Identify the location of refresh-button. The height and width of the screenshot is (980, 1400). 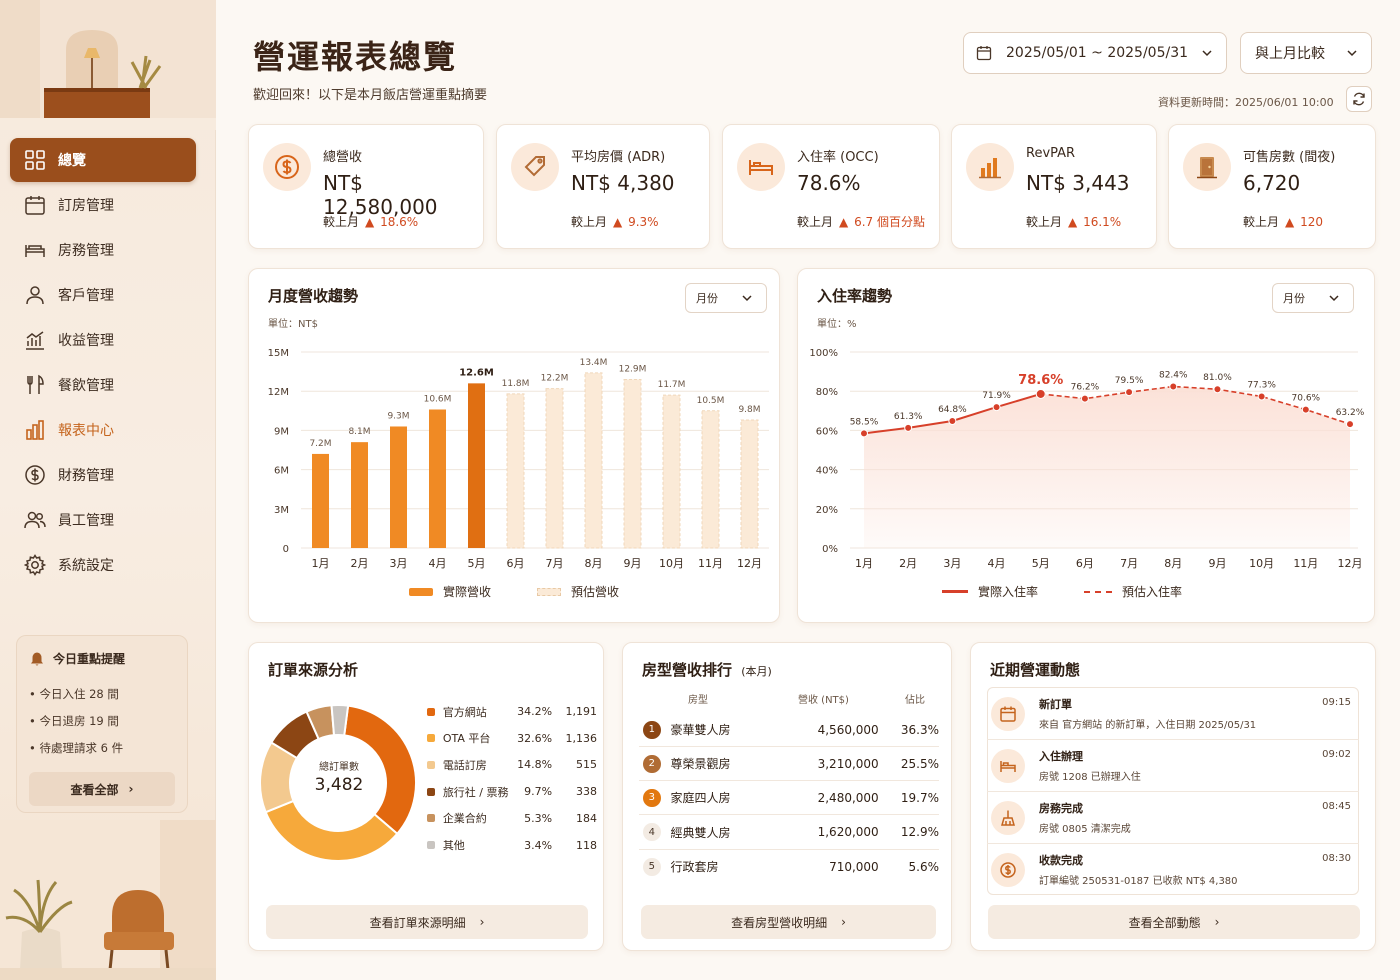
(1359, 99).